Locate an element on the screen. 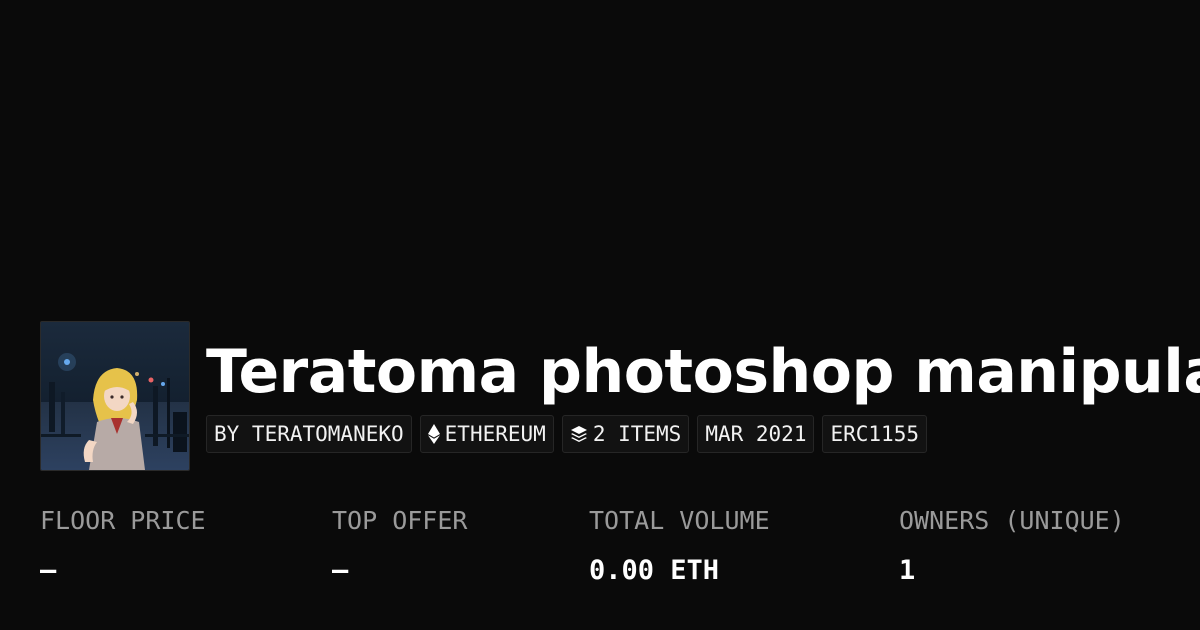  top-offer-label: TOP OFFER is located at coordinates (400, 520).